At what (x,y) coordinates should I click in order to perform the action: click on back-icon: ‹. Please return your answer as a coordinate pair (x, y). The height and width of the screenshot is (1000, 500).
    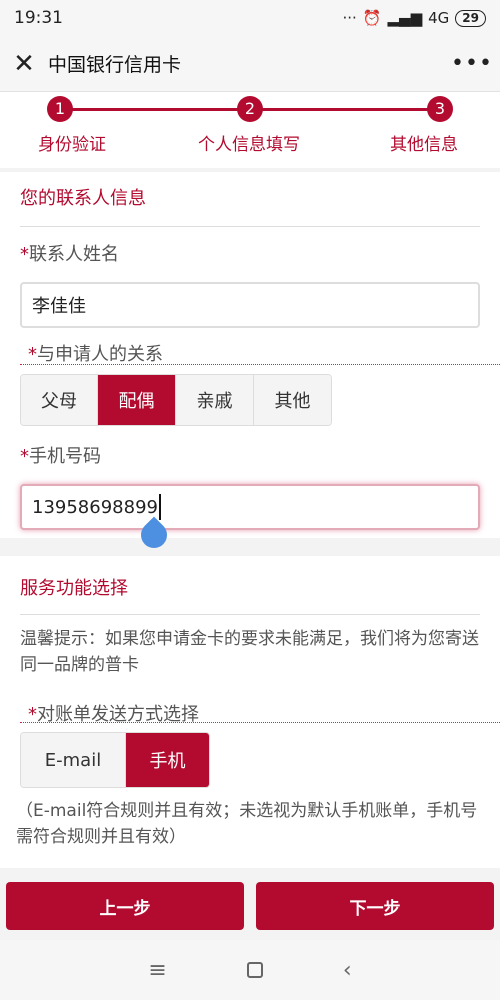
    Looking at the image, I should click on (347, 970).